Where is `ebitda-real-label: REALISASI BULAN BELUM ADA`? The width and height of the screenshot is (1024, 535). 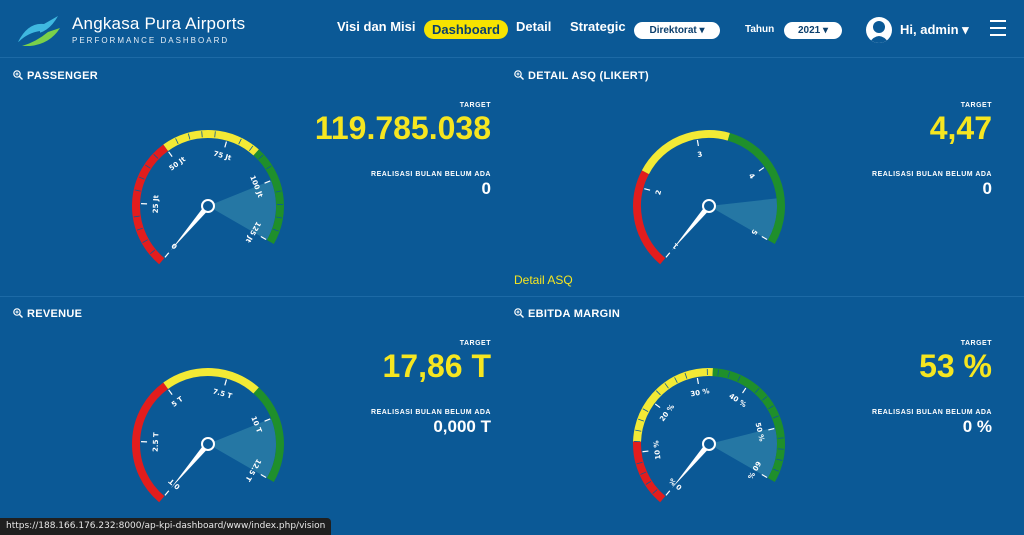
ebitda-real-label: REALISASI BULAN BELUM ADA is located at coordinates (932, 412).